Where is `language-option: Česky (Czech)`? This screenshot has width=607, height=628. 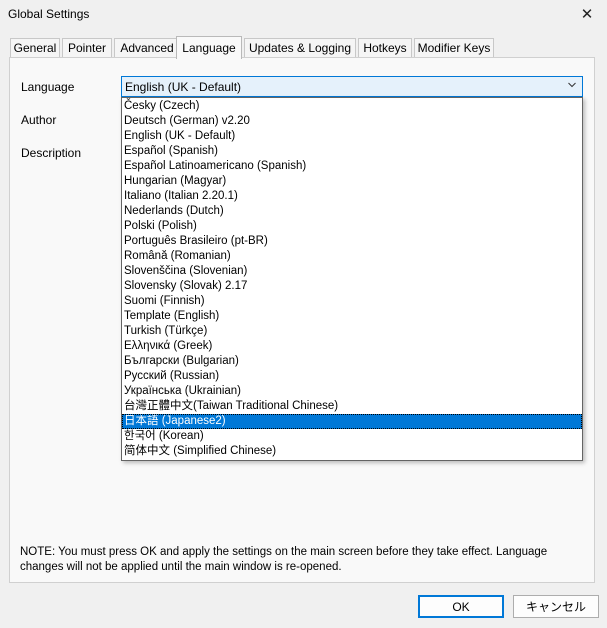 language-option: Česky (Czech) is located at coordinates (352, 106).